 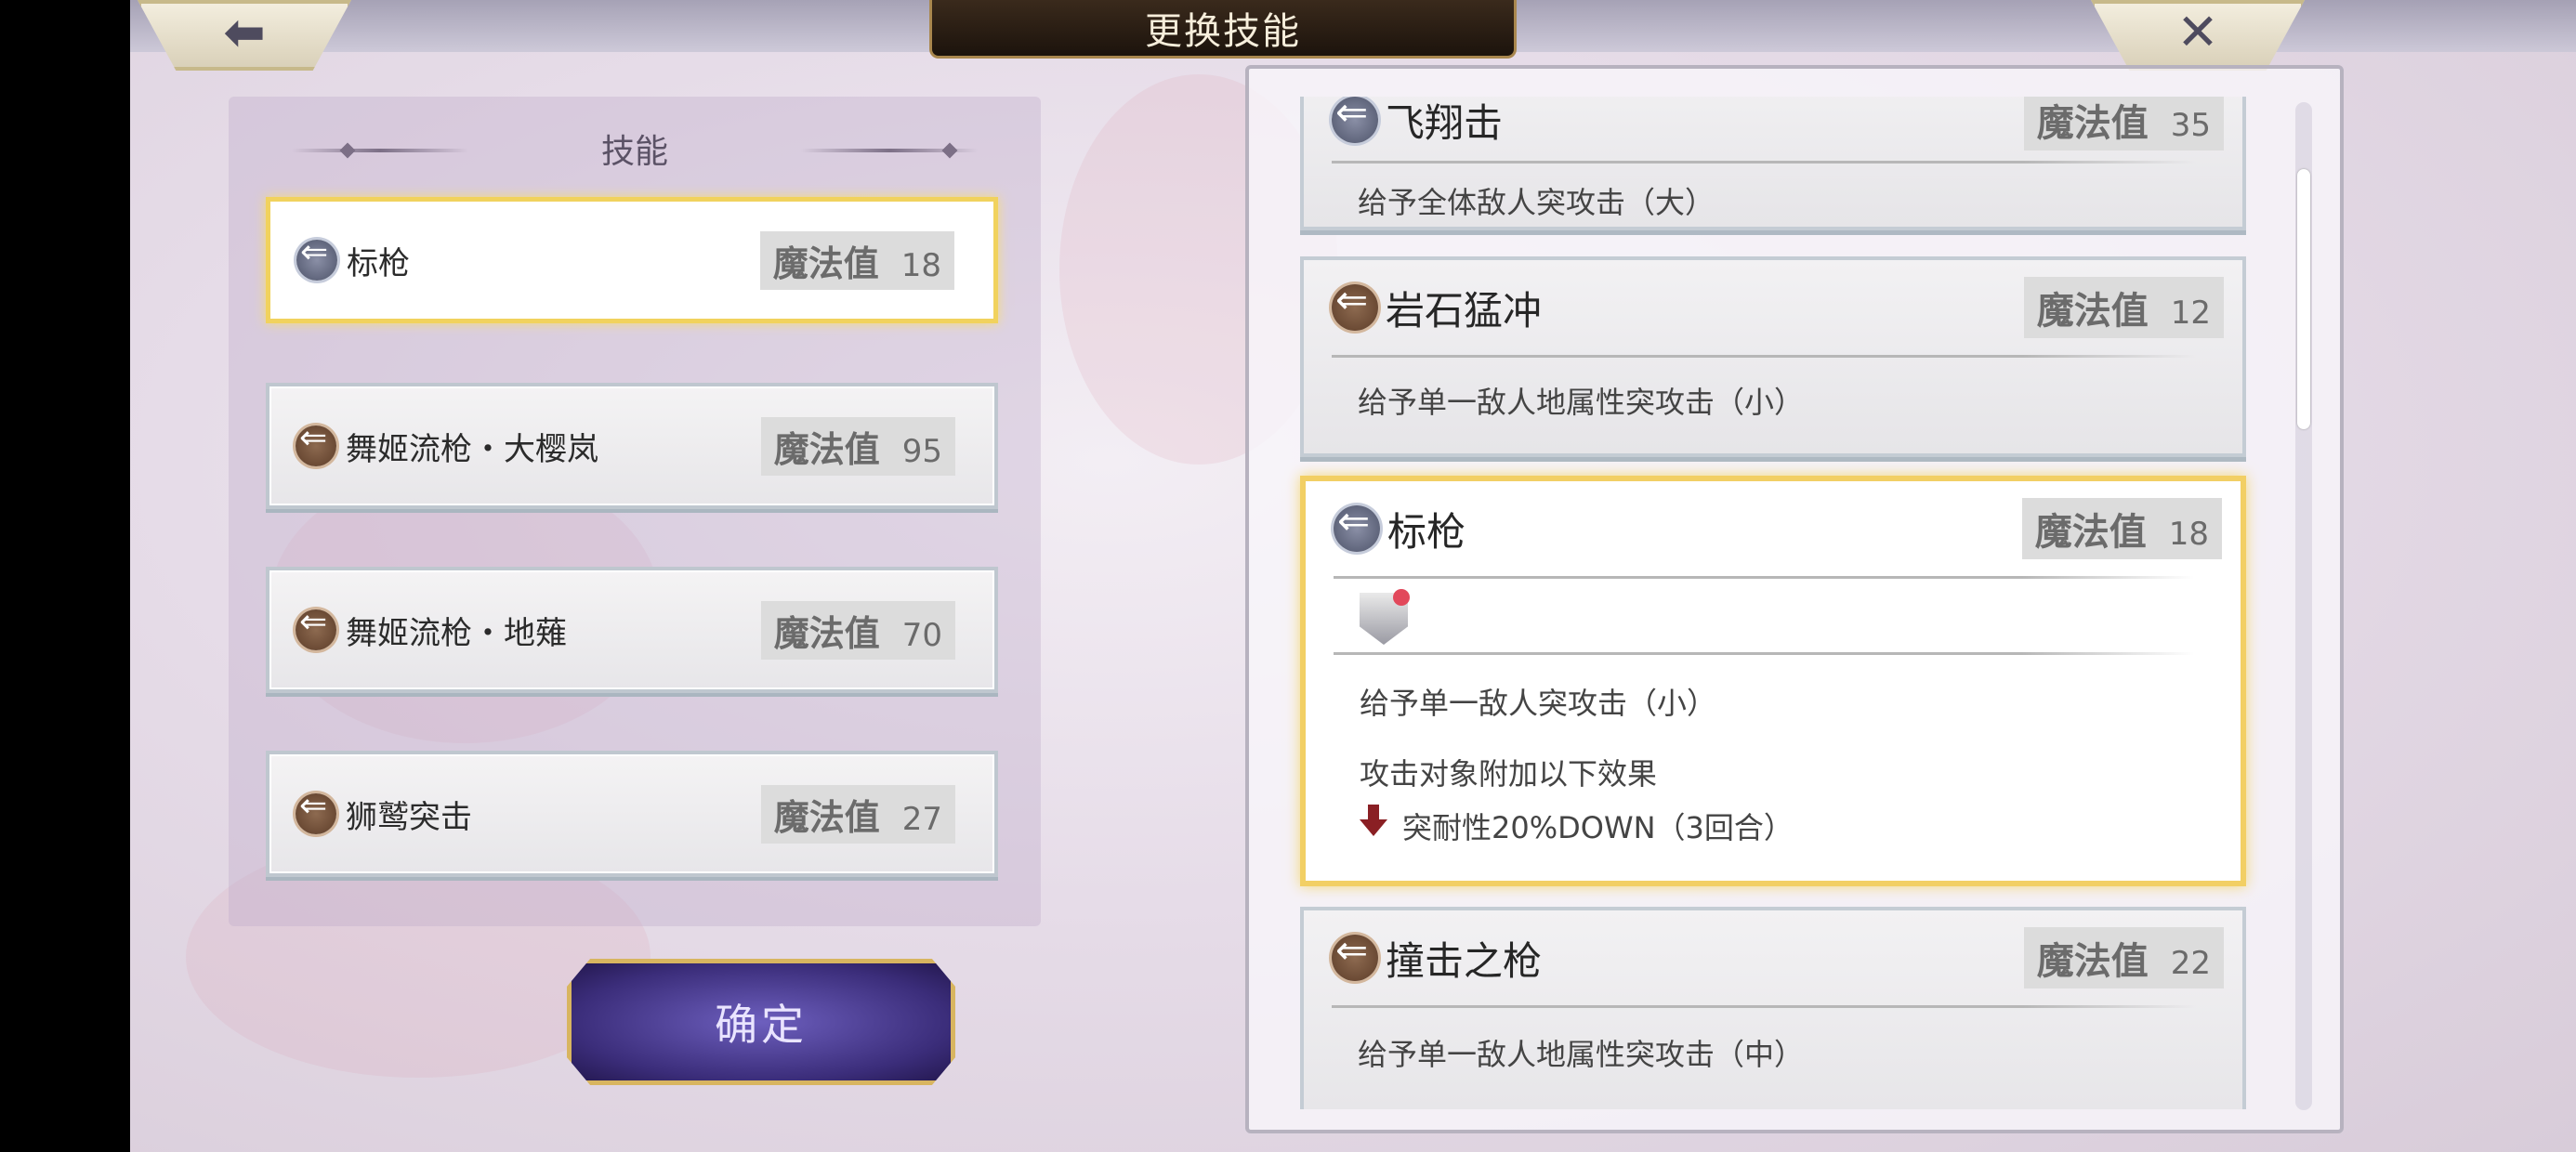 What do you see at coordinates (1598, 827) in the screenshot?
I see `effect-text: 突耐性20%DOWN（3回合）` at bounding box center [1598, 827].